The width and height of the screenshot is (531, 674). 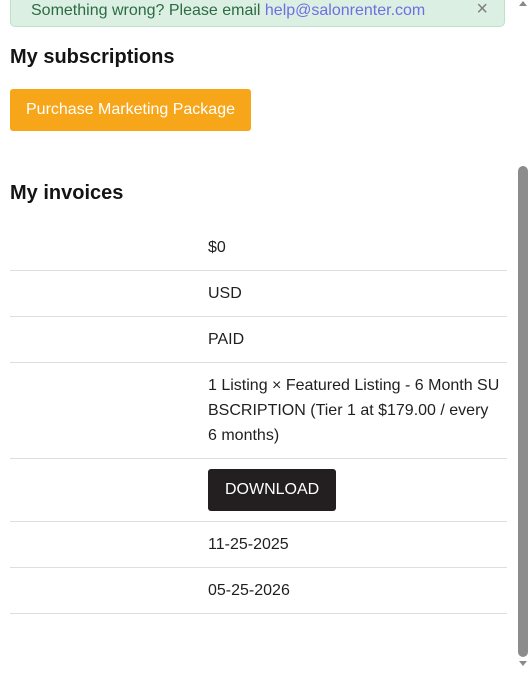 I want to click on invoice-row-period-start: 11-25-2025, so click(x=258, y=545).